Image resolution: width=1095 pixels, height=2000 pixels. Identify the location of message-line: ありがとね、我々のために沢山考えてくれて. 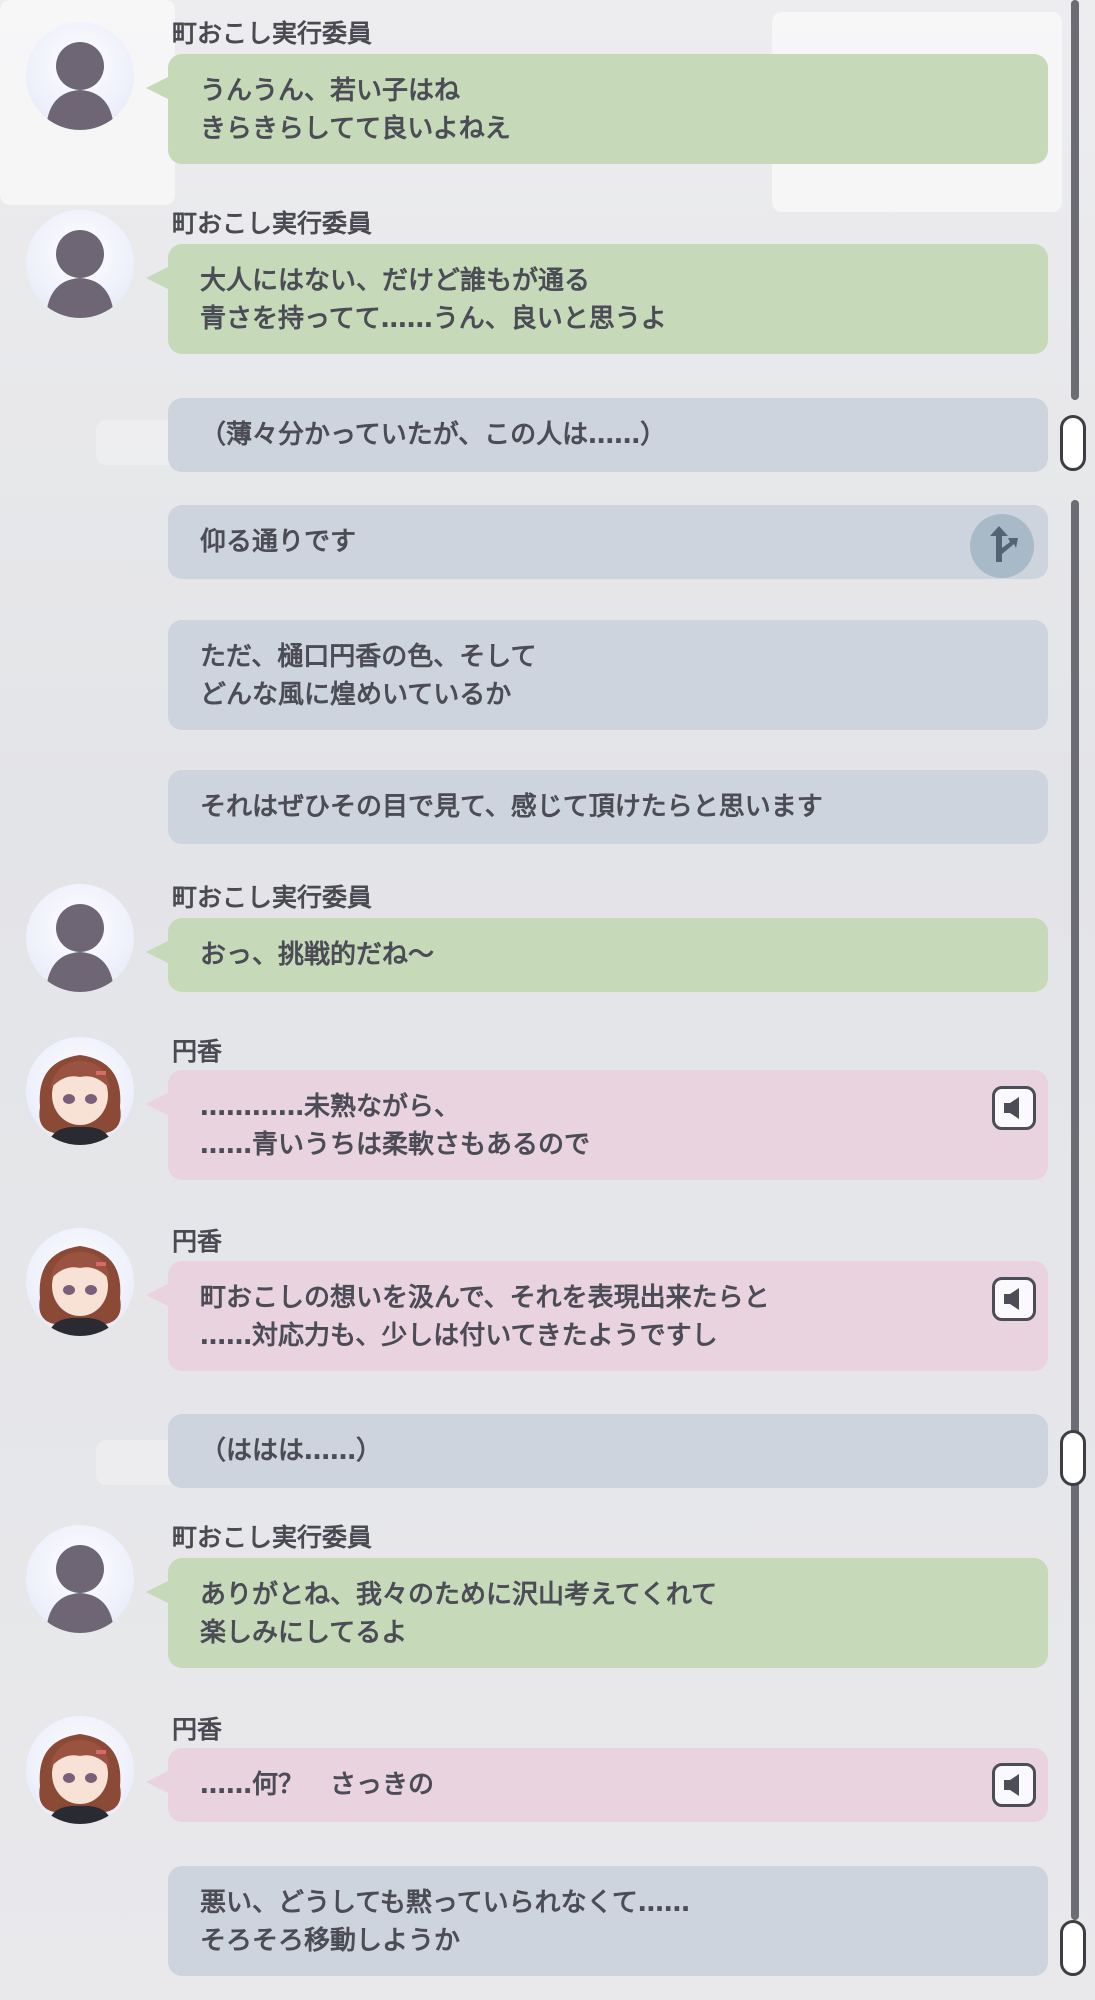
(459, 1595).